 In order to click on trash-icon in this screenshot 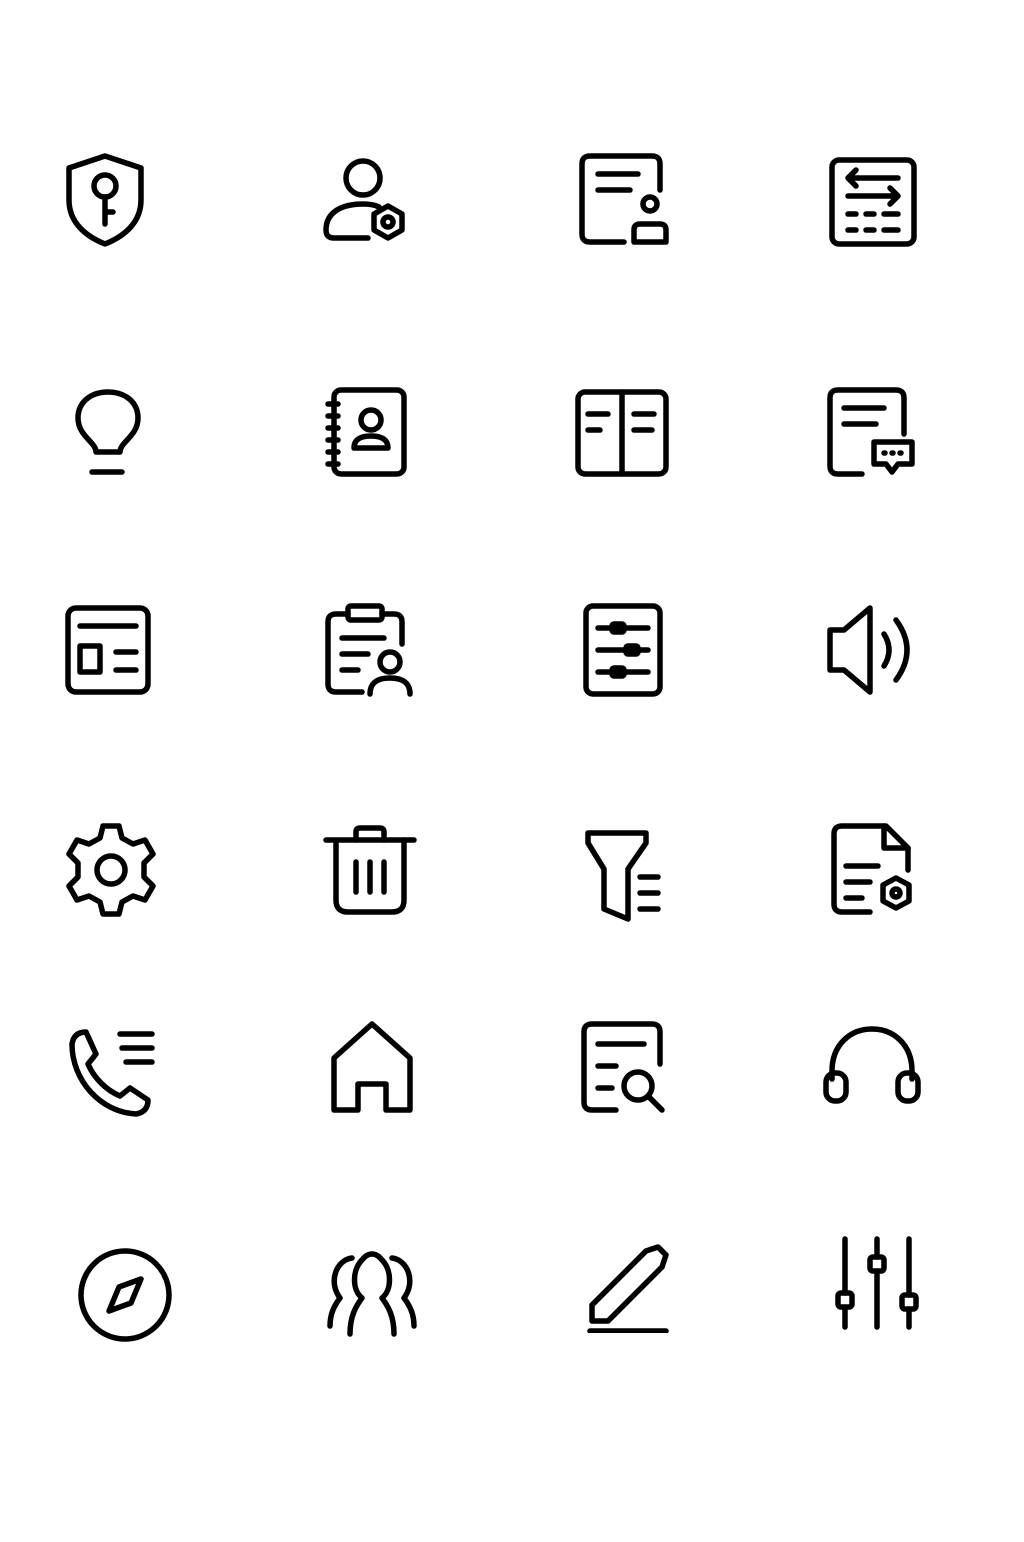, I will do `click(370, 870)`.